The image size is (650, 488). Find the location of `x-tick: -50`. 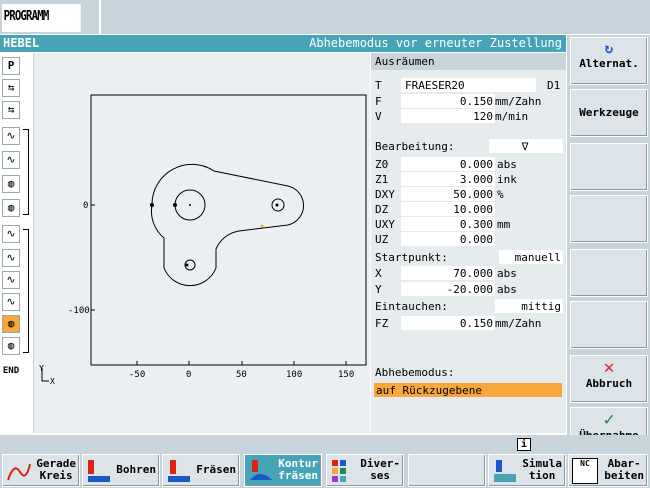

x-tick: -50 is located at coordinates (137, 375).